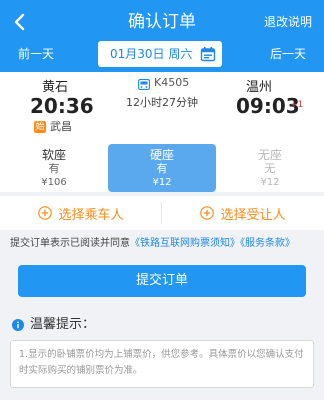 The height and width of the screenshot is (400, 324). What do you see at coordinates (144, 84) in the screenshot?
I see `train-icon` at bounding box center [144, 84].